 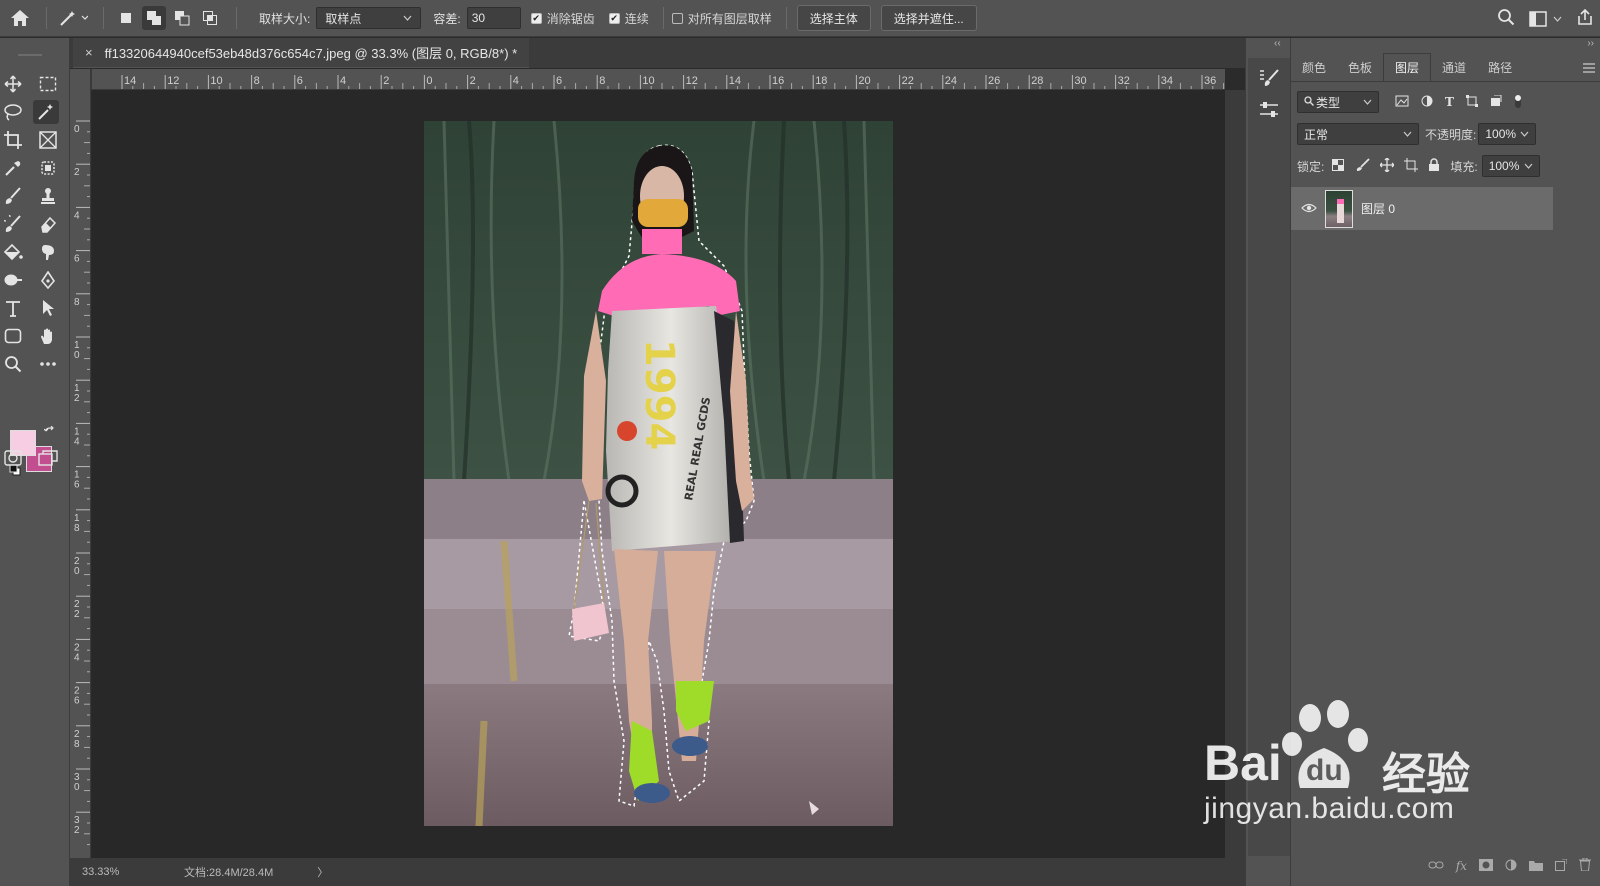 I want to click on dodge-tool-icon, so click(x=13, y=280).